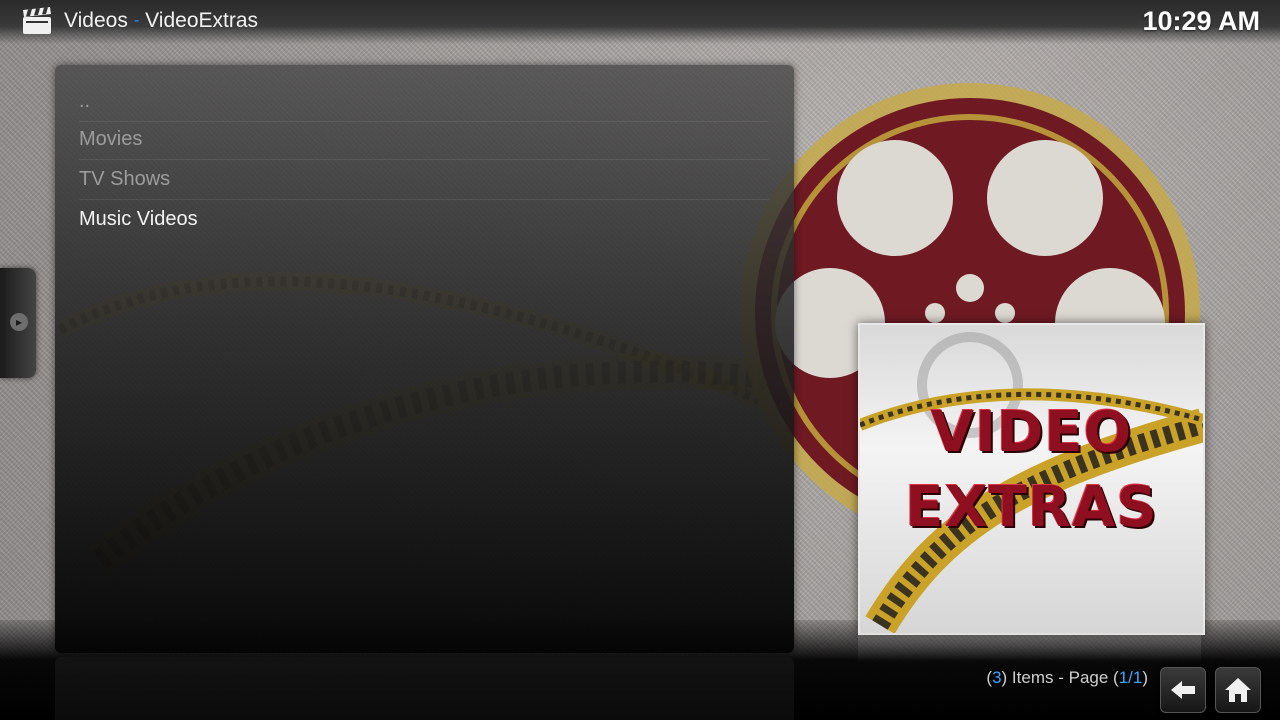 This screenshot has height=720, width=1280. Describe the element at coordinates (640, 22) in the screenshot. I see `top-bar: Videos - VideoExtras 10:29 AM` at that location.